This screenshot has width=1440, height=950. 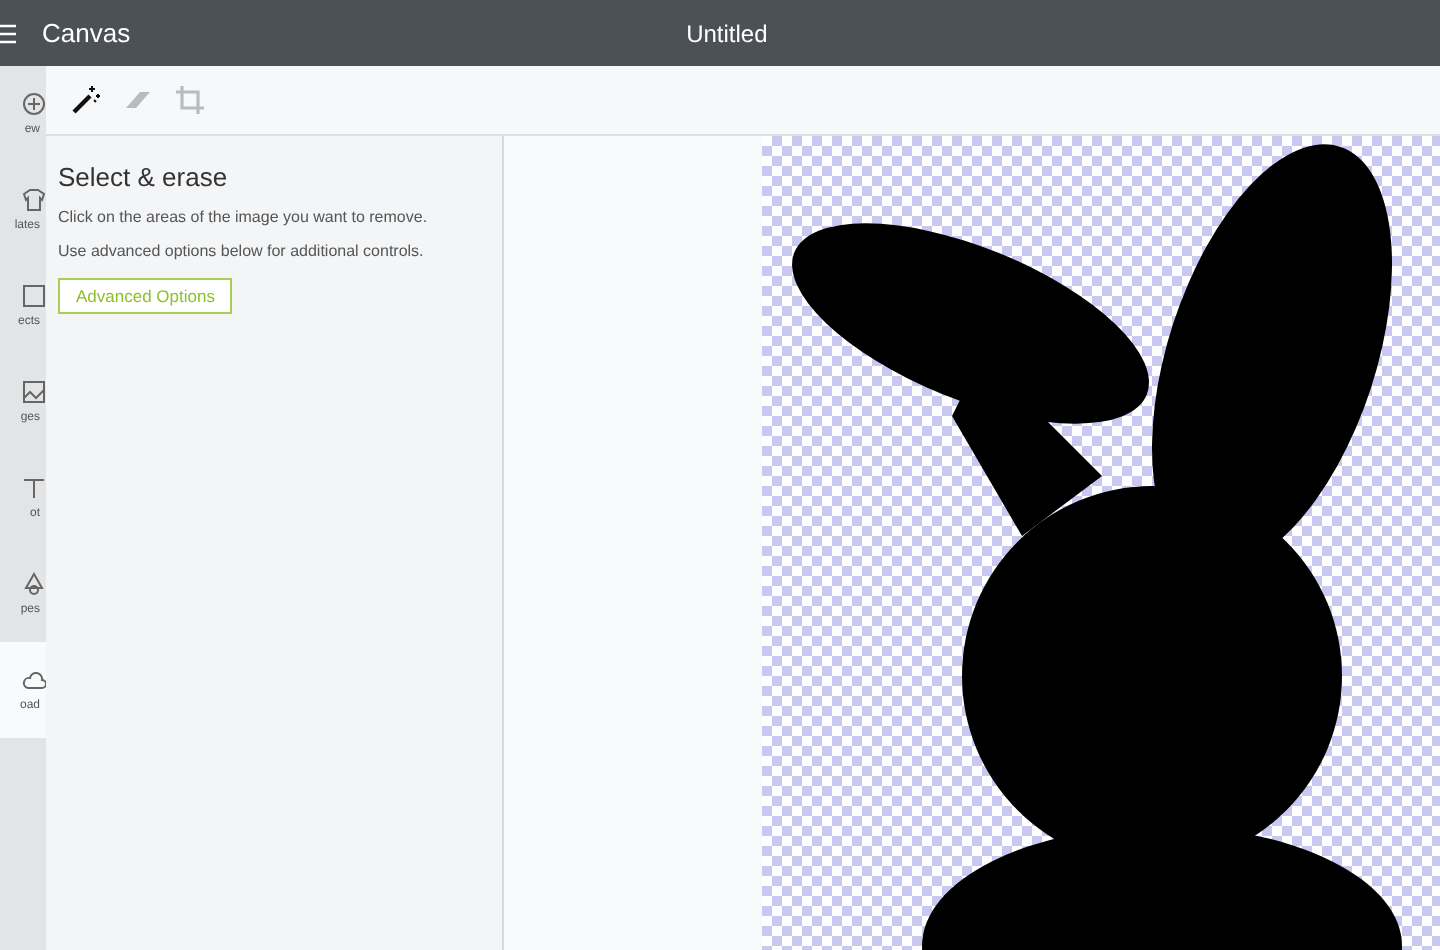 What do you see at coordinates (34, 392) in the screenshot?
I see `image-icon` at bounding box center [34, 392].